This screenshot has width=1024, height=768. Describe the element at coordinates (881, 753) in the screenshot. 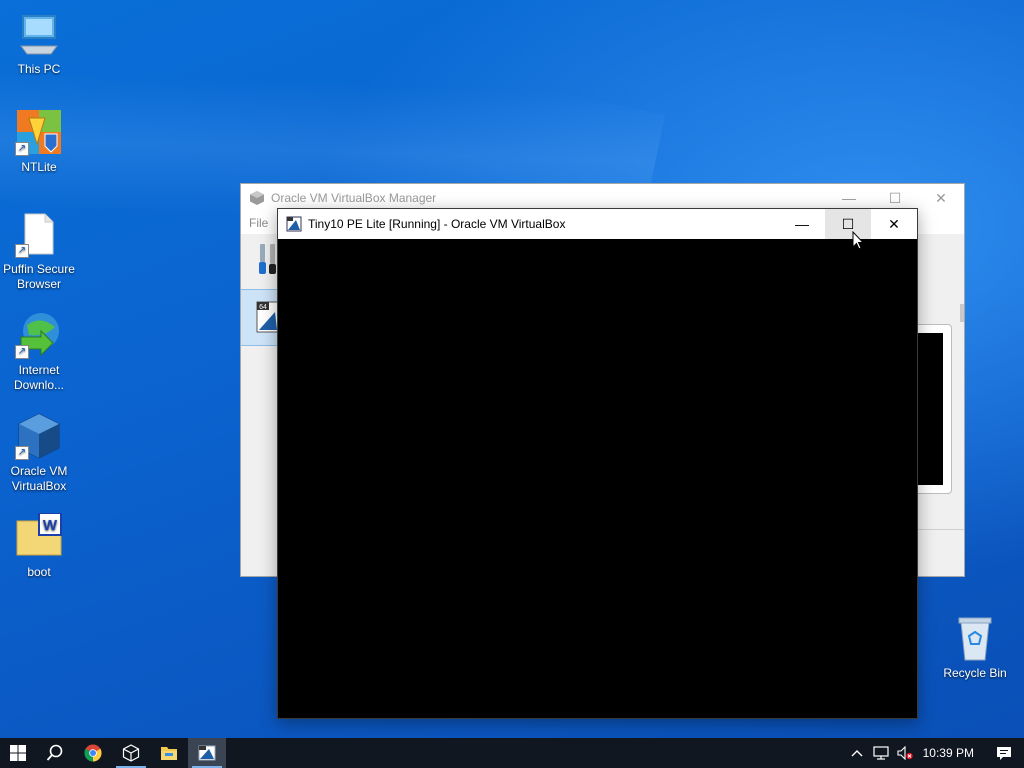

I see `network-icon` at that location.